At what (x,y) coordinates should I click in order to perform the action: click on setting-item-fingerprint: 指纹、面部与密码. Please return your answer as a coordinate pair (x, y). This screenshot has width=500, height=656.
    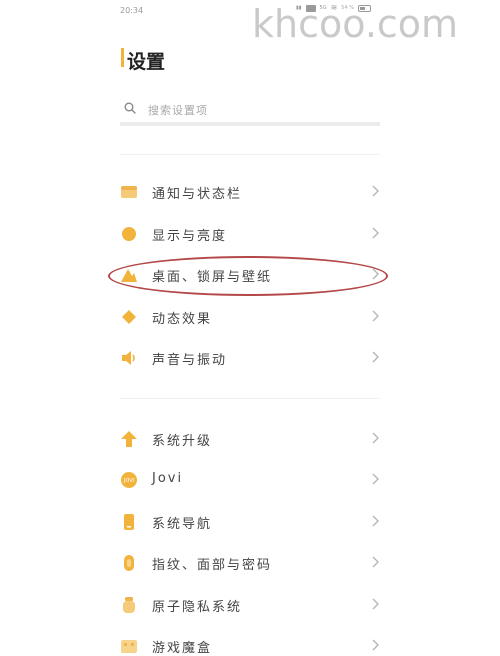
    Looking at the image, I should click on (250, 563).